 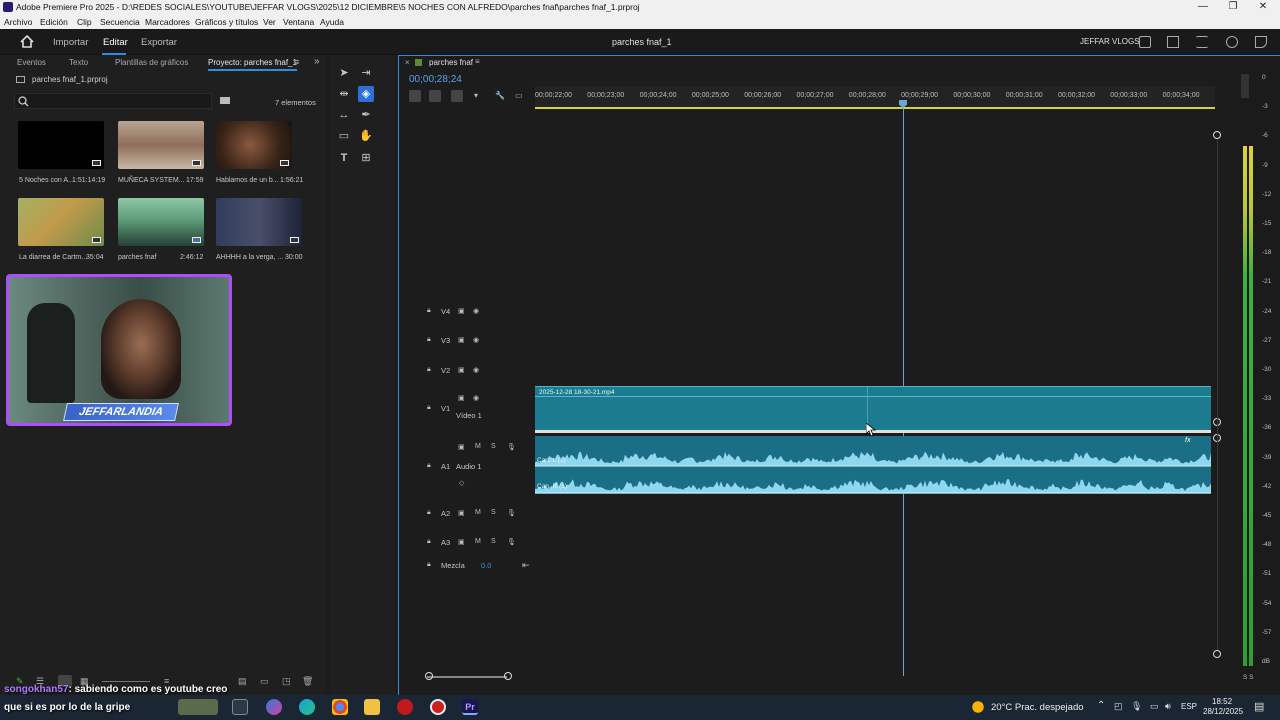 I want to click on expand-panels-icon: », so click(x=317, y=61).